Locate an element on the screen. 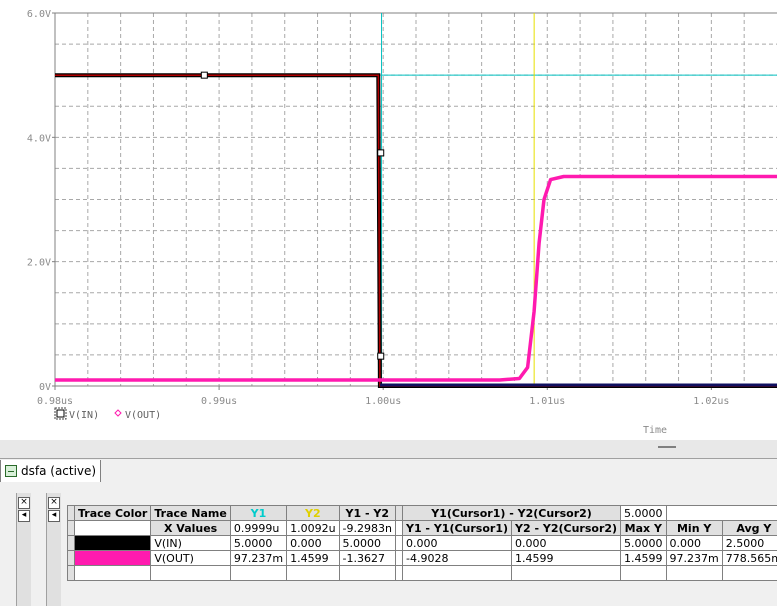 The width and height of the screenshot is (777, 606). cell-min-y: 97.237m is located at coordinates (694, 558).